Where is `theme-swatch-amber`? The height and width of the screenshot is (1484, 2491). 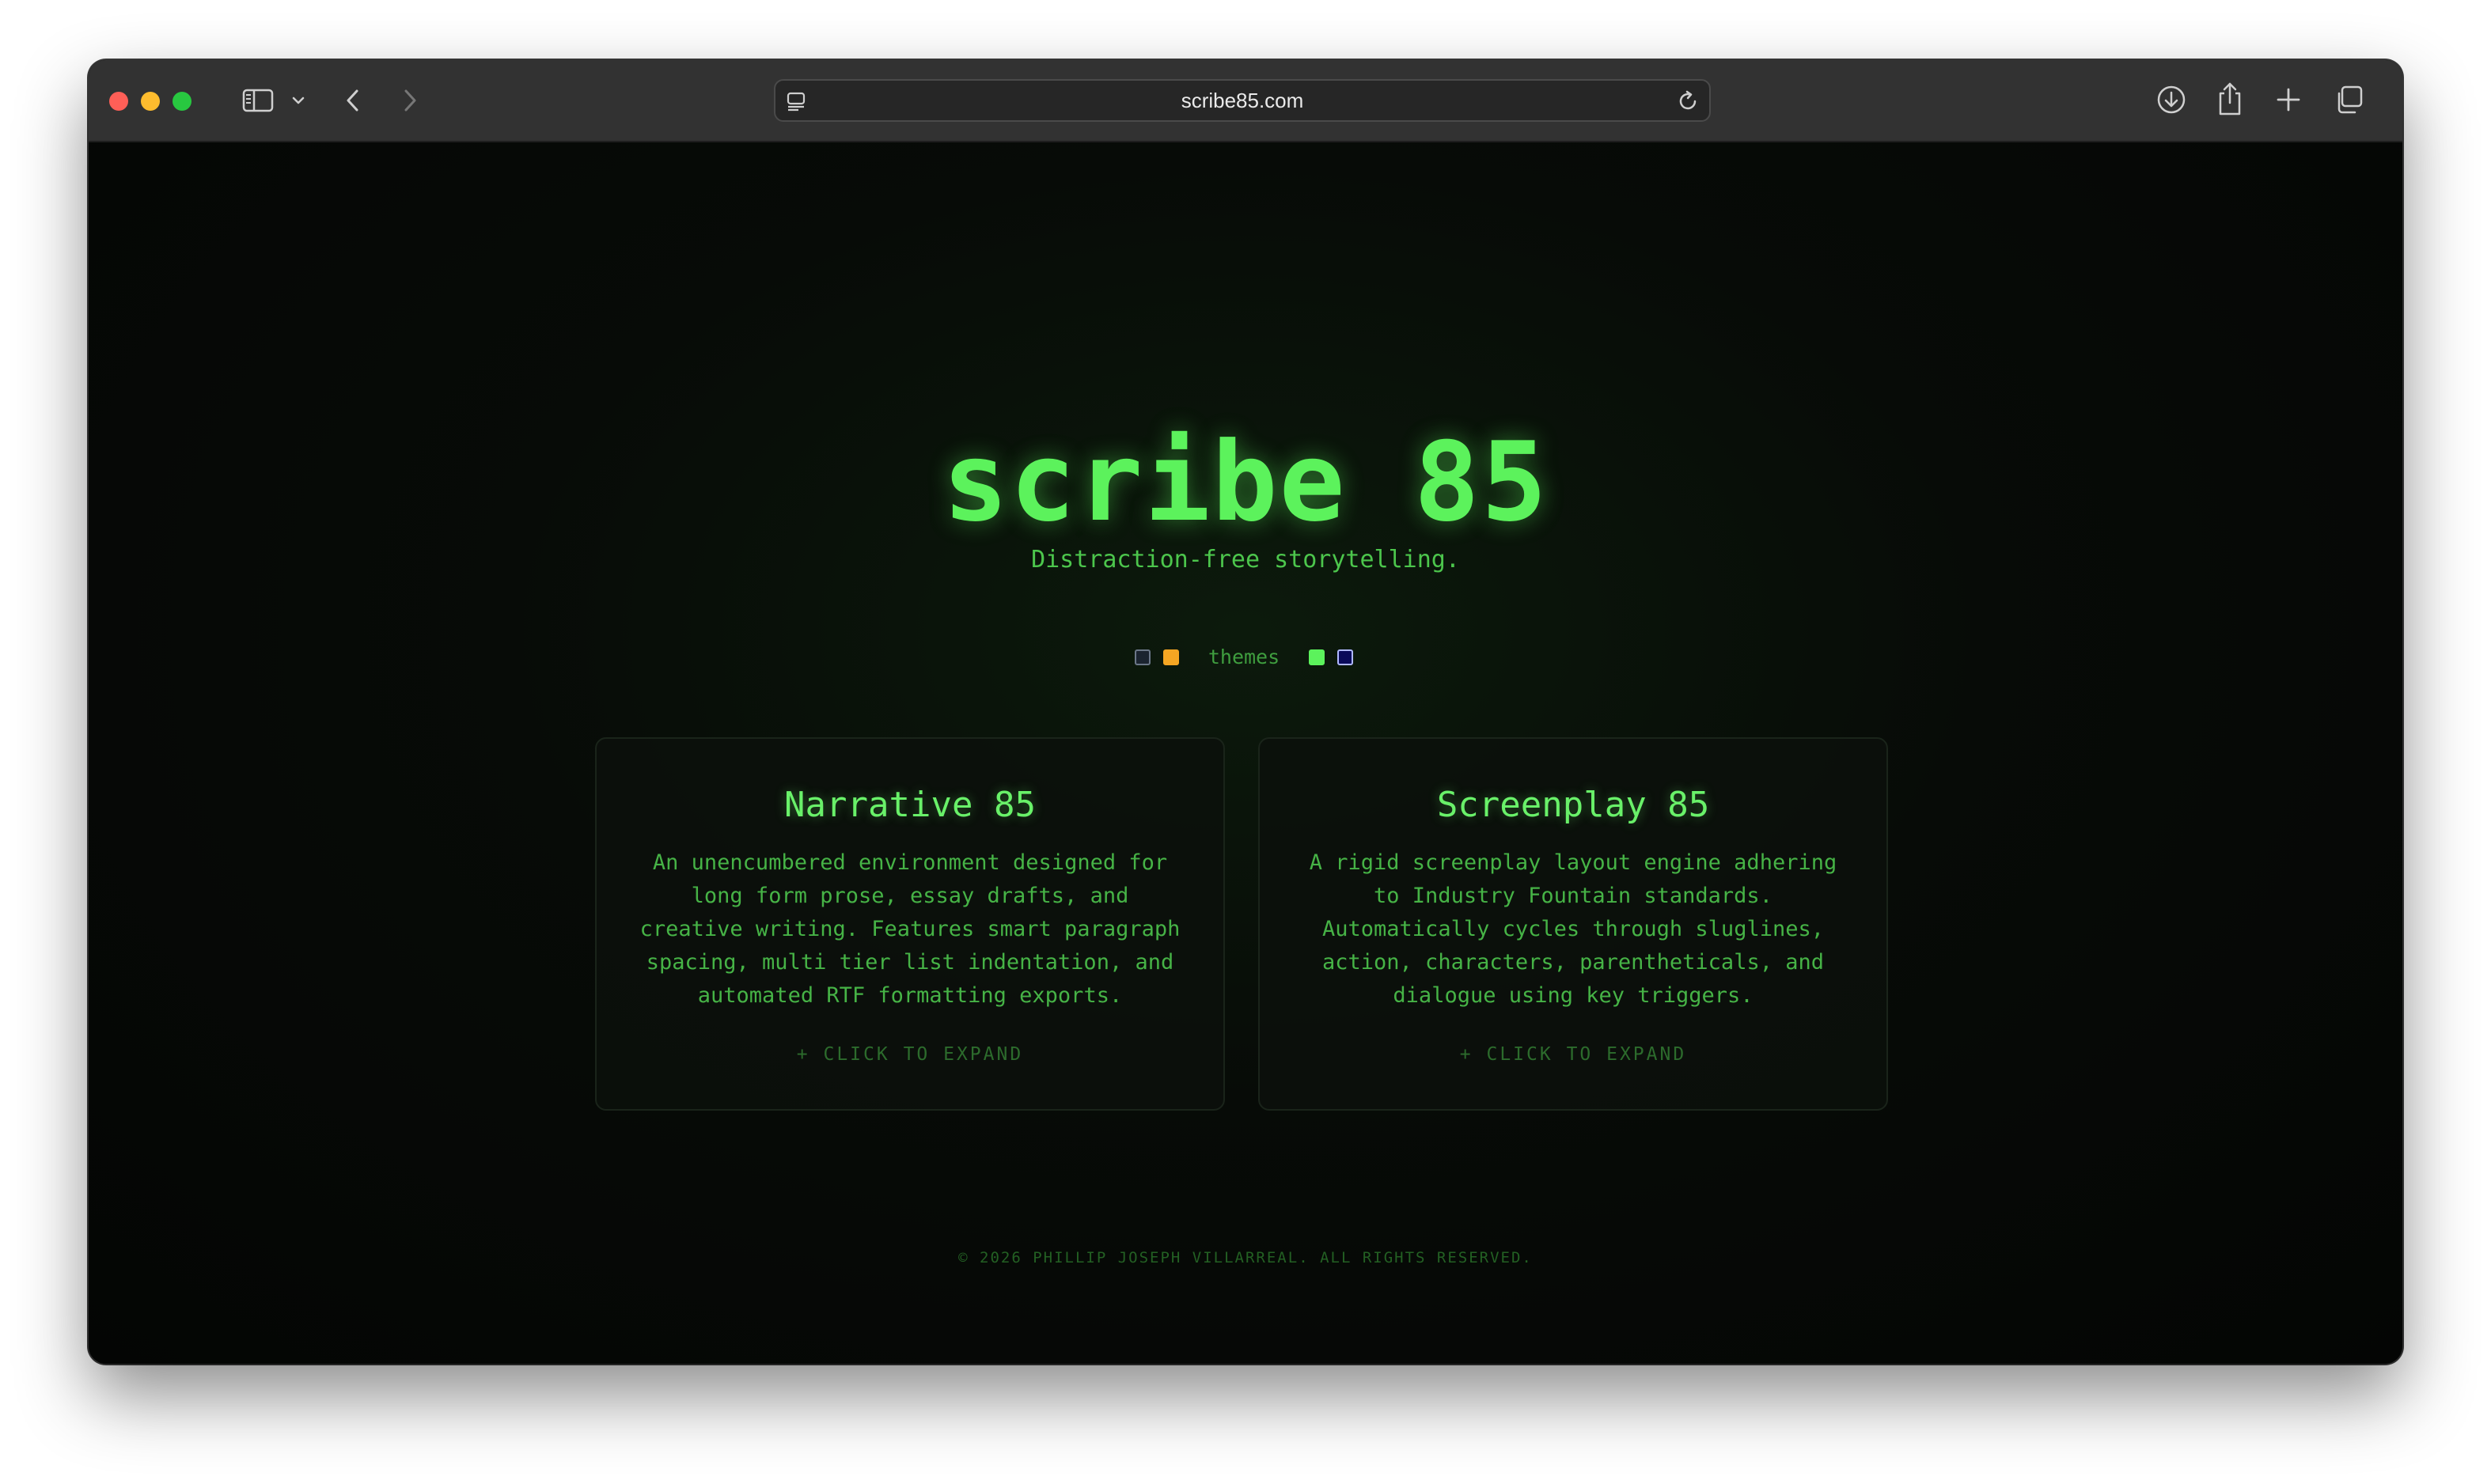
theme-swatch-amber is located at coordinates (1171, 657).